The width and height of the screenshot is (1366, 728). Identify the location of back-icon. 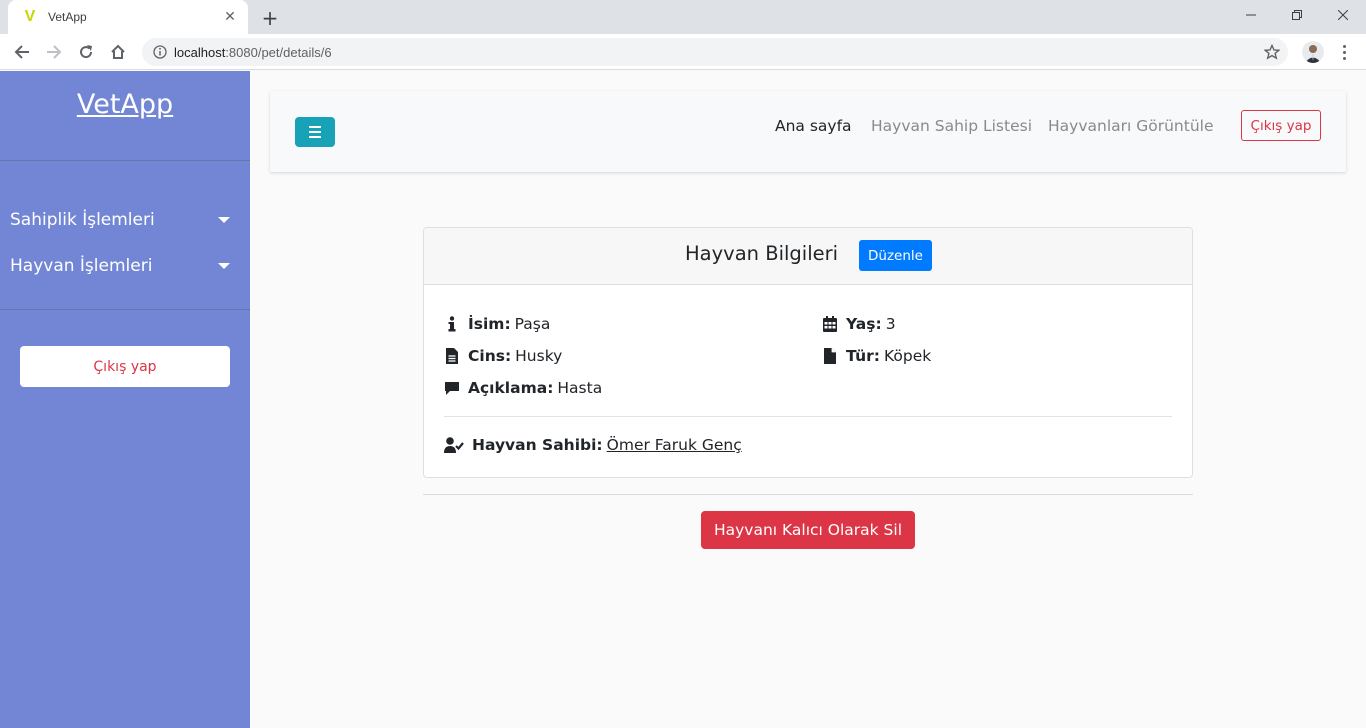
(22, 52).